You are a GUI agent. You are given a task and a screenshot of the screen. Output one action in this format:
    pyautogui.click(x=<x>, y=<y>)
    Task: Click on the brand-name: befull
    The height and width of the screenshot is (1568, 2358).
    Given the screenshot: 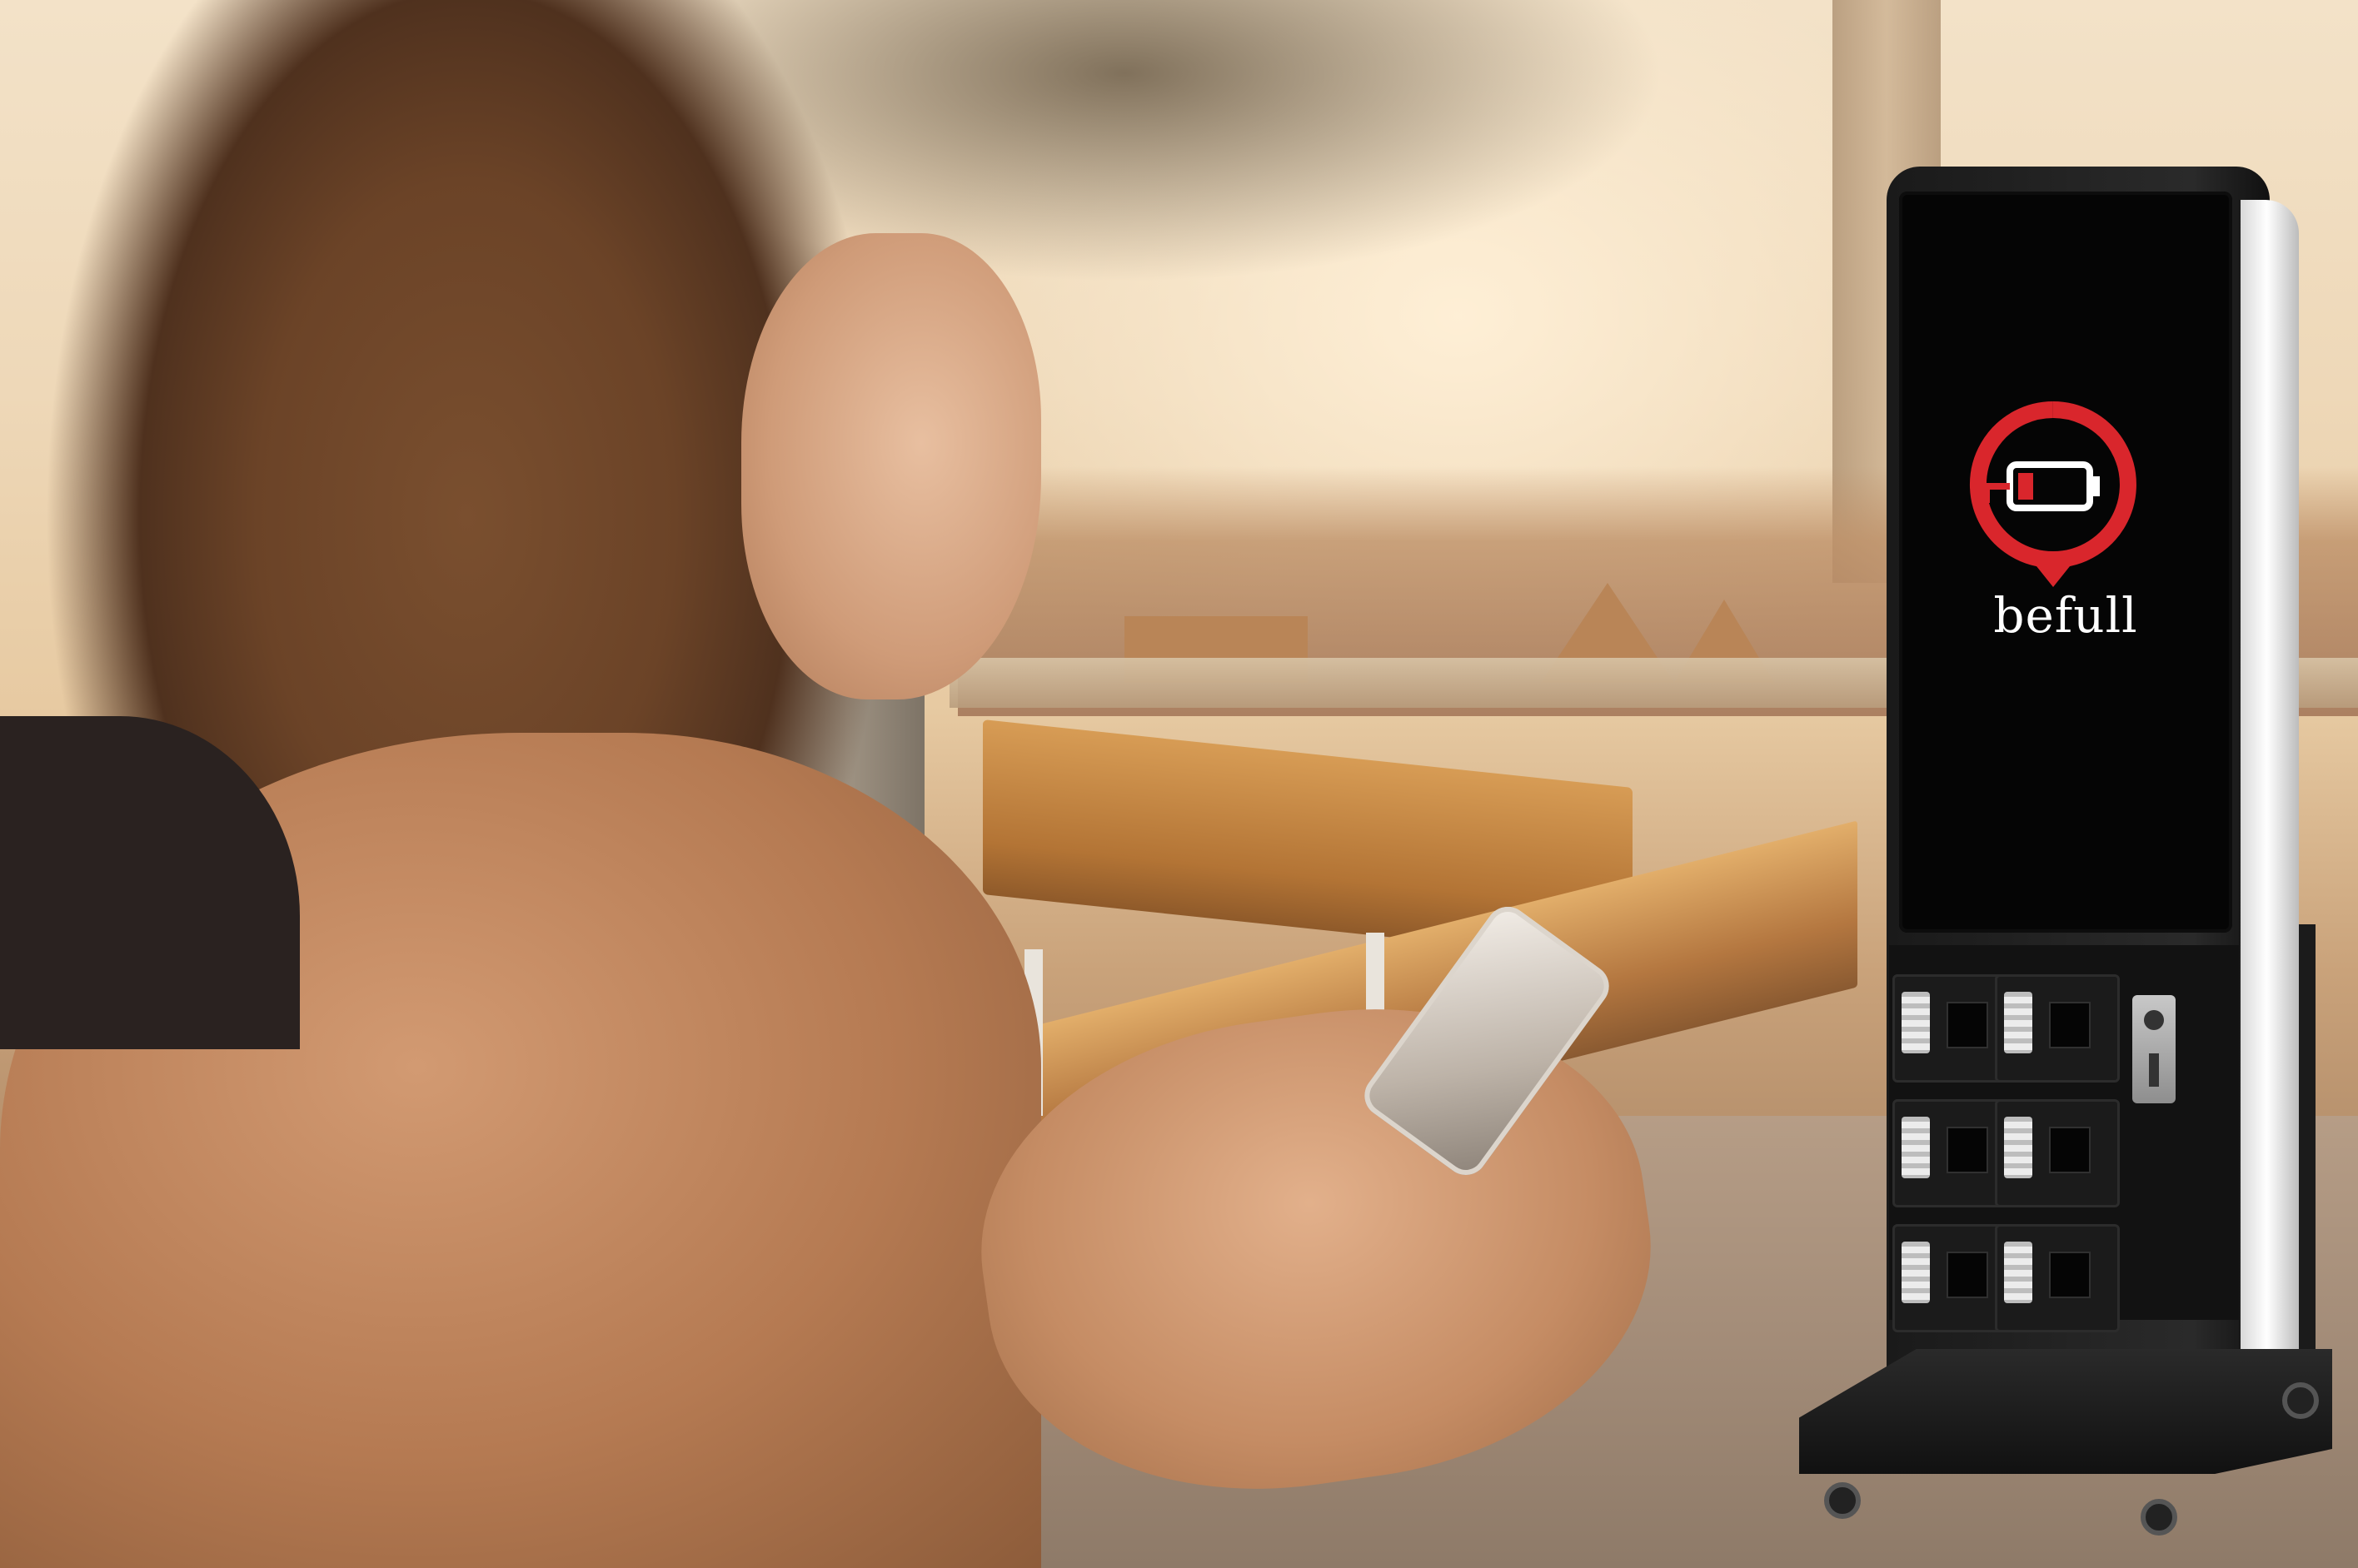 What is the action you would take?
    pyautogui.click(x=2065, y=615)
    